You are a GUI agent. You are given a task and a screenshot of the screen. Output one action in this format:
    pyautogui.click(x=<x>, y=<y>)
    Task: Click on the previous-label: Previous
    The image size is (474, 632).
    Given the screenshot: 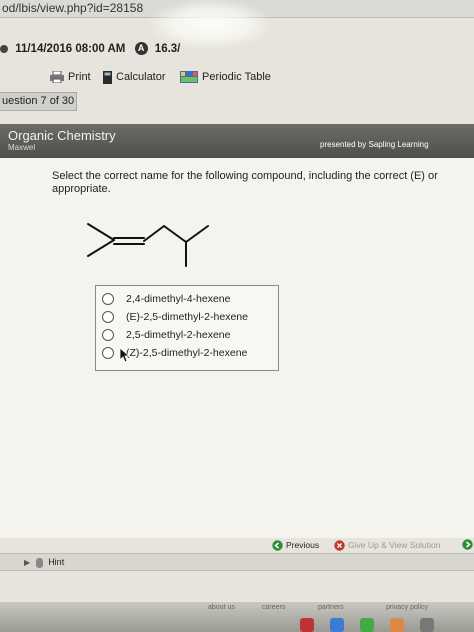 What is the action you would take?
    pyautogui.click(x=303, y=545)
    